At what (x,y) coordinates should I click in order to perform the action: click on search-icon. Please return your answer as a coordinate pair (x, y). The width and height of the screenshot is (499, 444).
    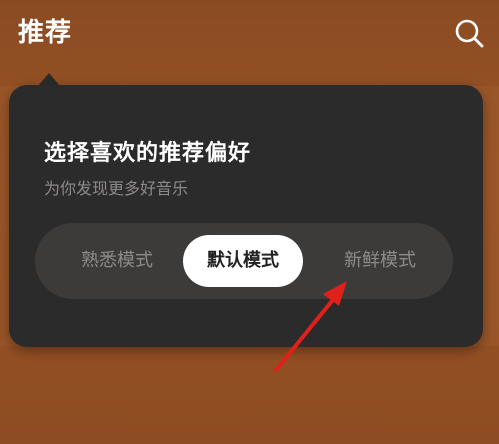
    Looking at the image, I should click on (469, 33).